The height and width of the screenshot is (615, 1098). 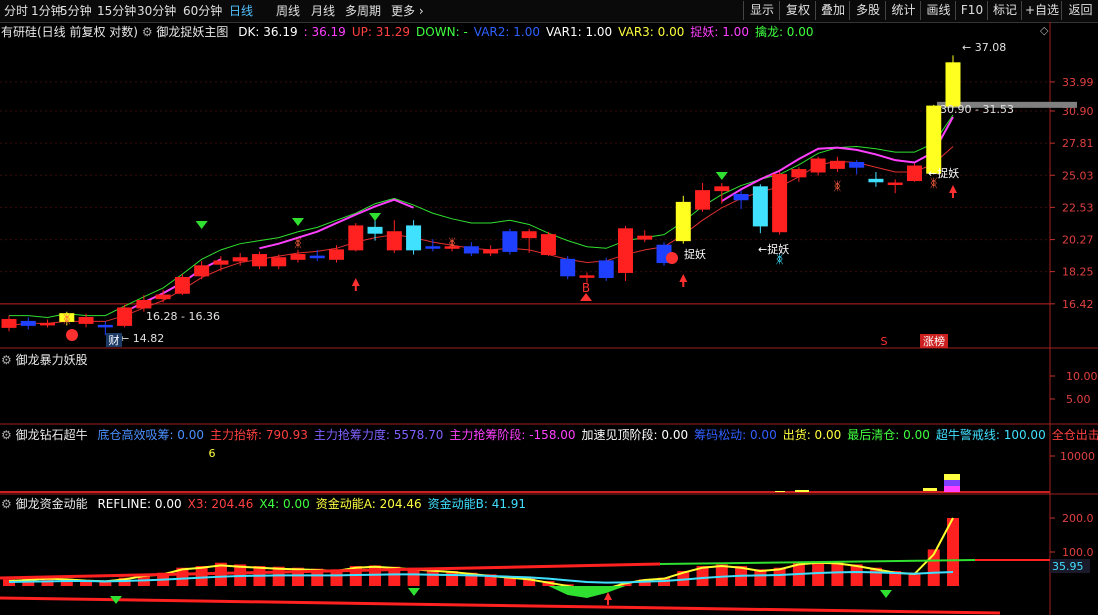 I want to click on toolbar-button-4: 统计, so click(x=903, y=10).